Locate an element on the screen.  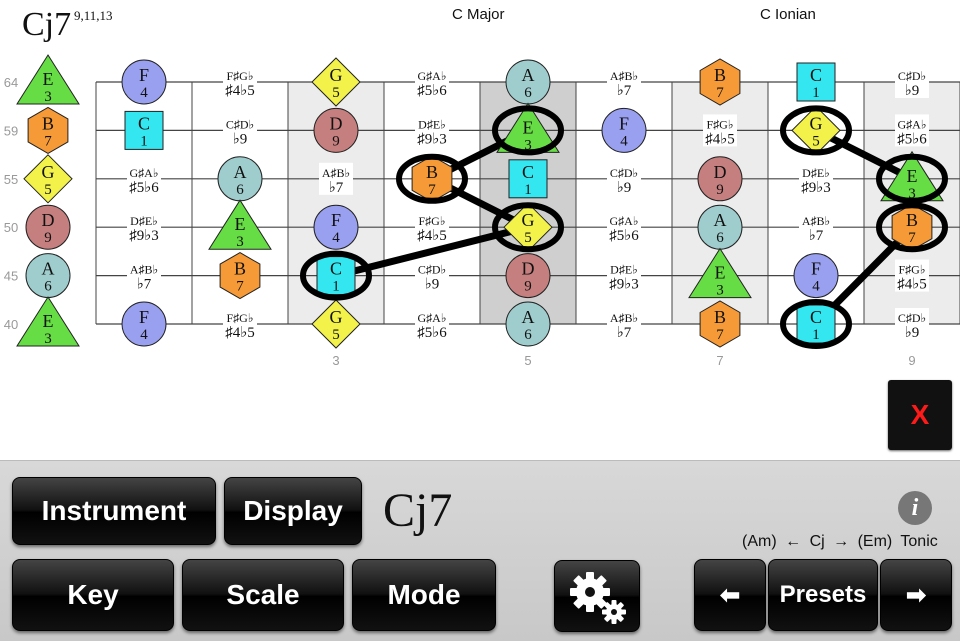
note-name: G is located at coordinates (528, 220).